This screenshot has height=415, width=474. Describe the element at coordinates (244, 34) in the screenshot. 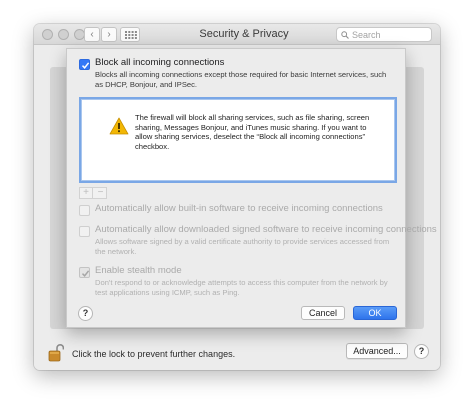

I see `window-title: Security & Privacy` at that location.